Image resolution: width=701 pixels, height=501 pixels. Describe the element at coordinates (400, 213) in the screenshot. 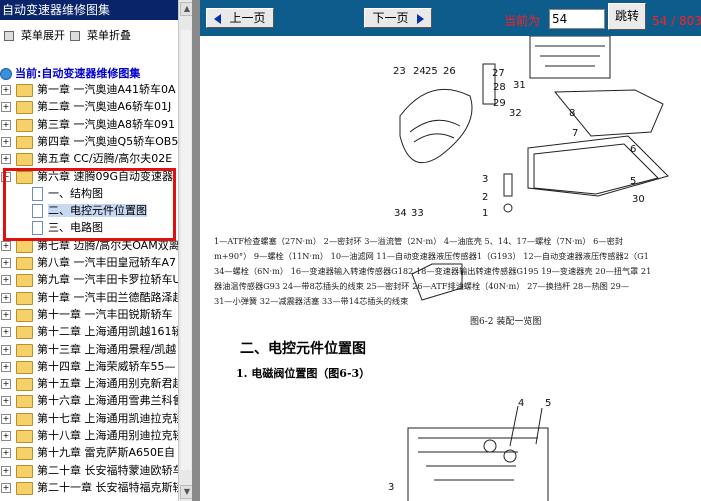

I see `callout: 34` at that location.